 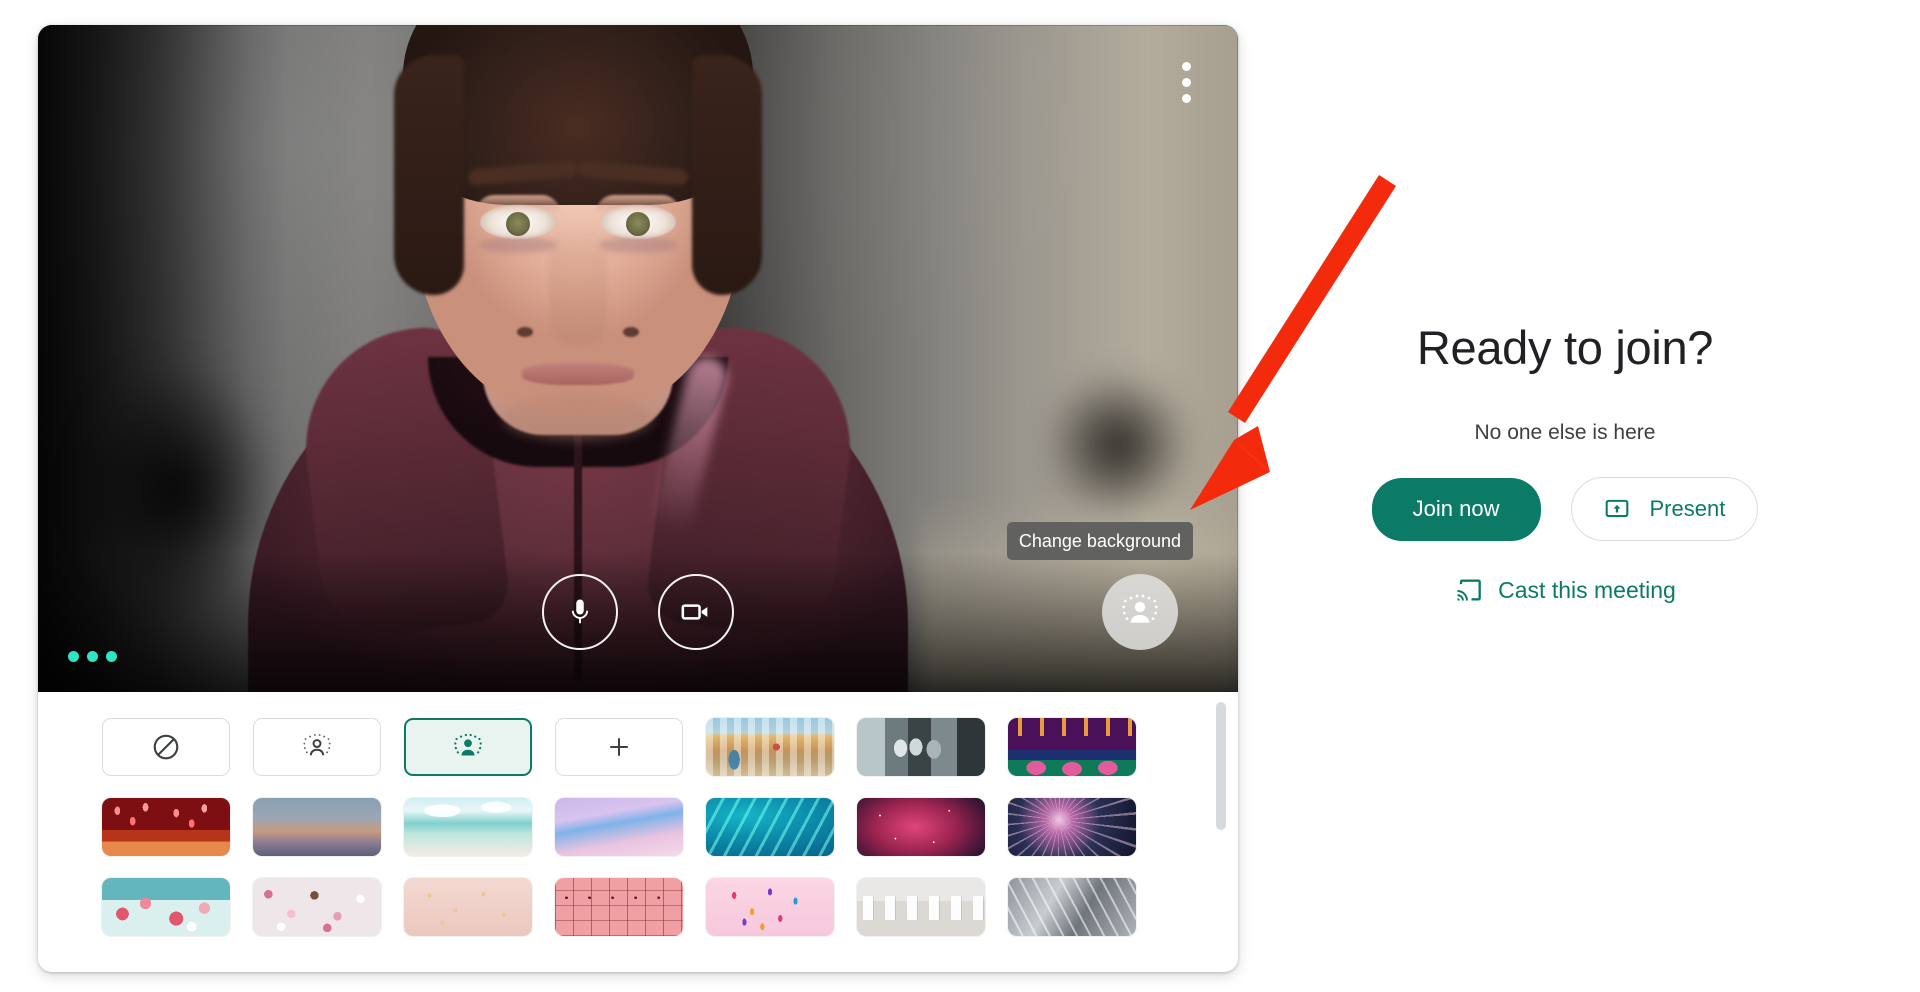 I want to click on background-pastel-sky-thumbnail, so click(x=619, y=827).